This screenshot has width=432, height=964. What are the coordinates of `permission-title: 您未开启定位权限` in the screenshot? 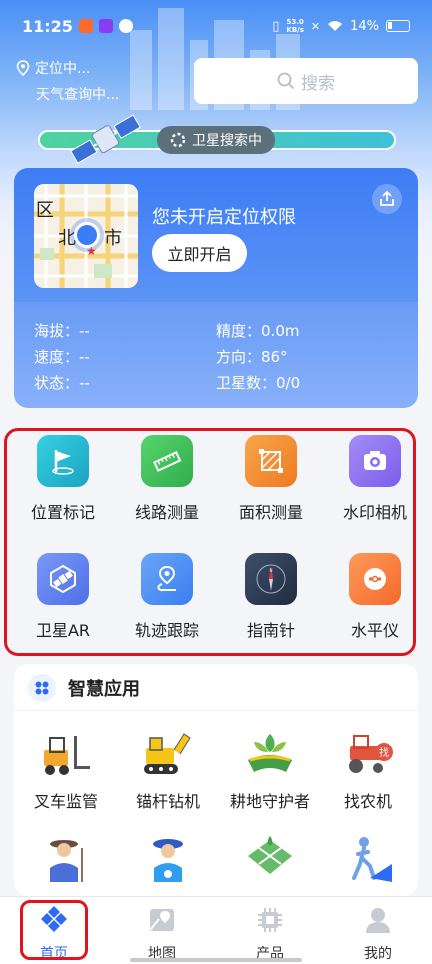 It's located at (224, 217).